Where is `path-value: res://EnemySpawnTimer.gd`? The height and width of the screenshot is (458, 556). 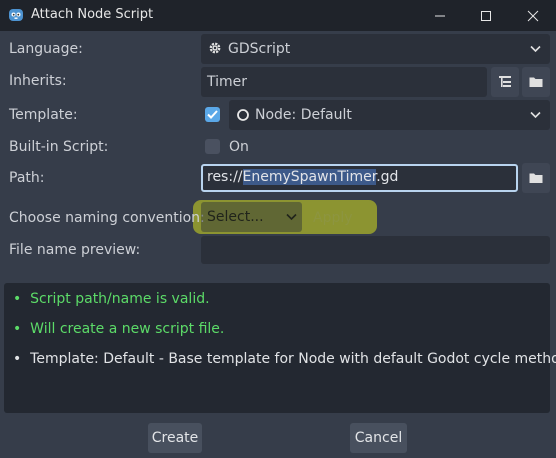 path-value: res://EnemySpawnTimer.gd is located at coordinates (302, 177).